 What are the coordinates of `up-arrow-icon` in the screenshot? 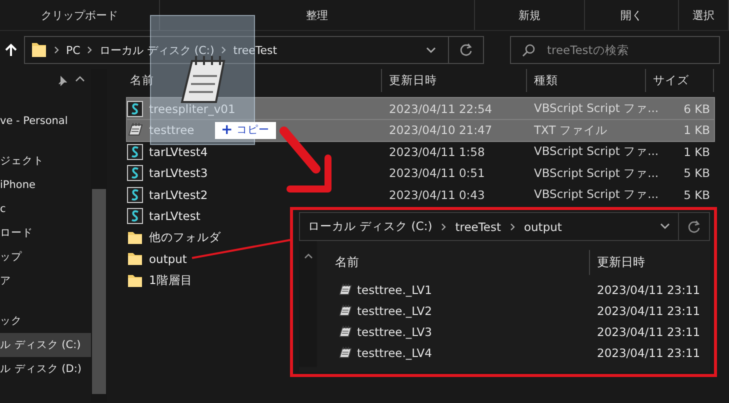 It's located at (11, 50).